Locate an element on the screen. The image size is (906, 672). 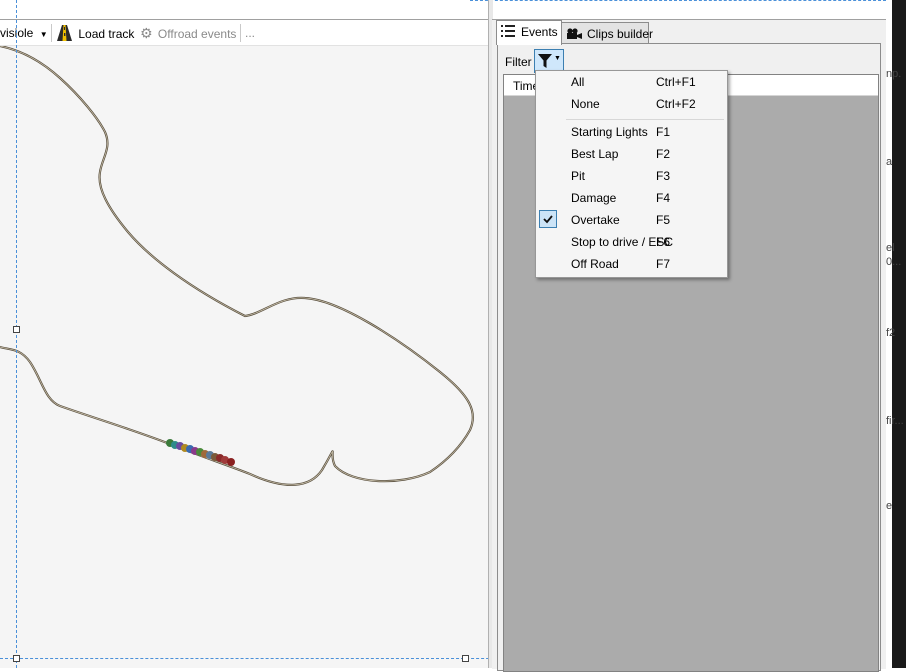
menu-item-off-road: Off Road F7 is located at coordinates (631, 264).